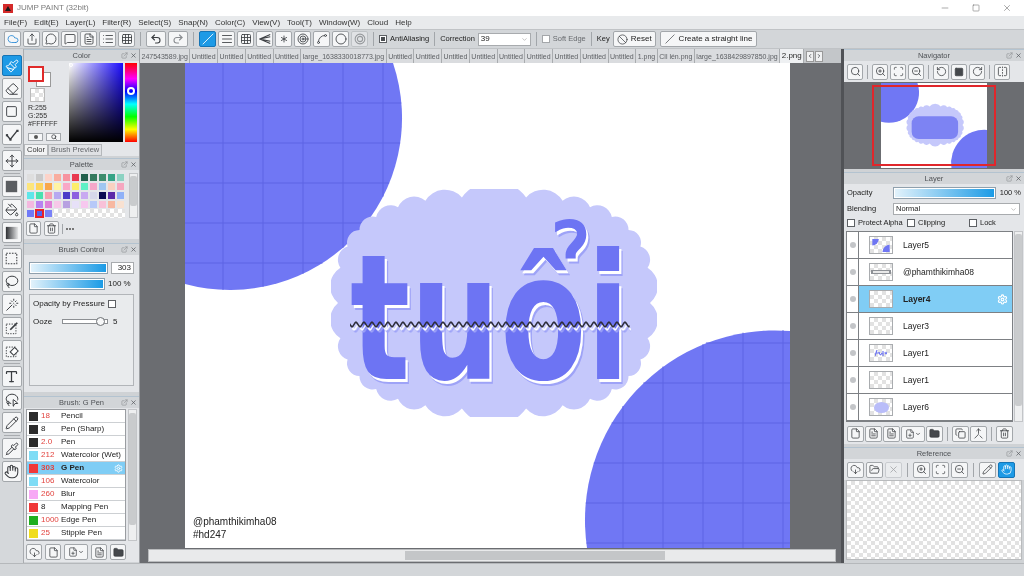 The height and width of the screenshot is (576, 1024). I want to click on brush-row: 8 Pen (Sharp), so click(76, 429).